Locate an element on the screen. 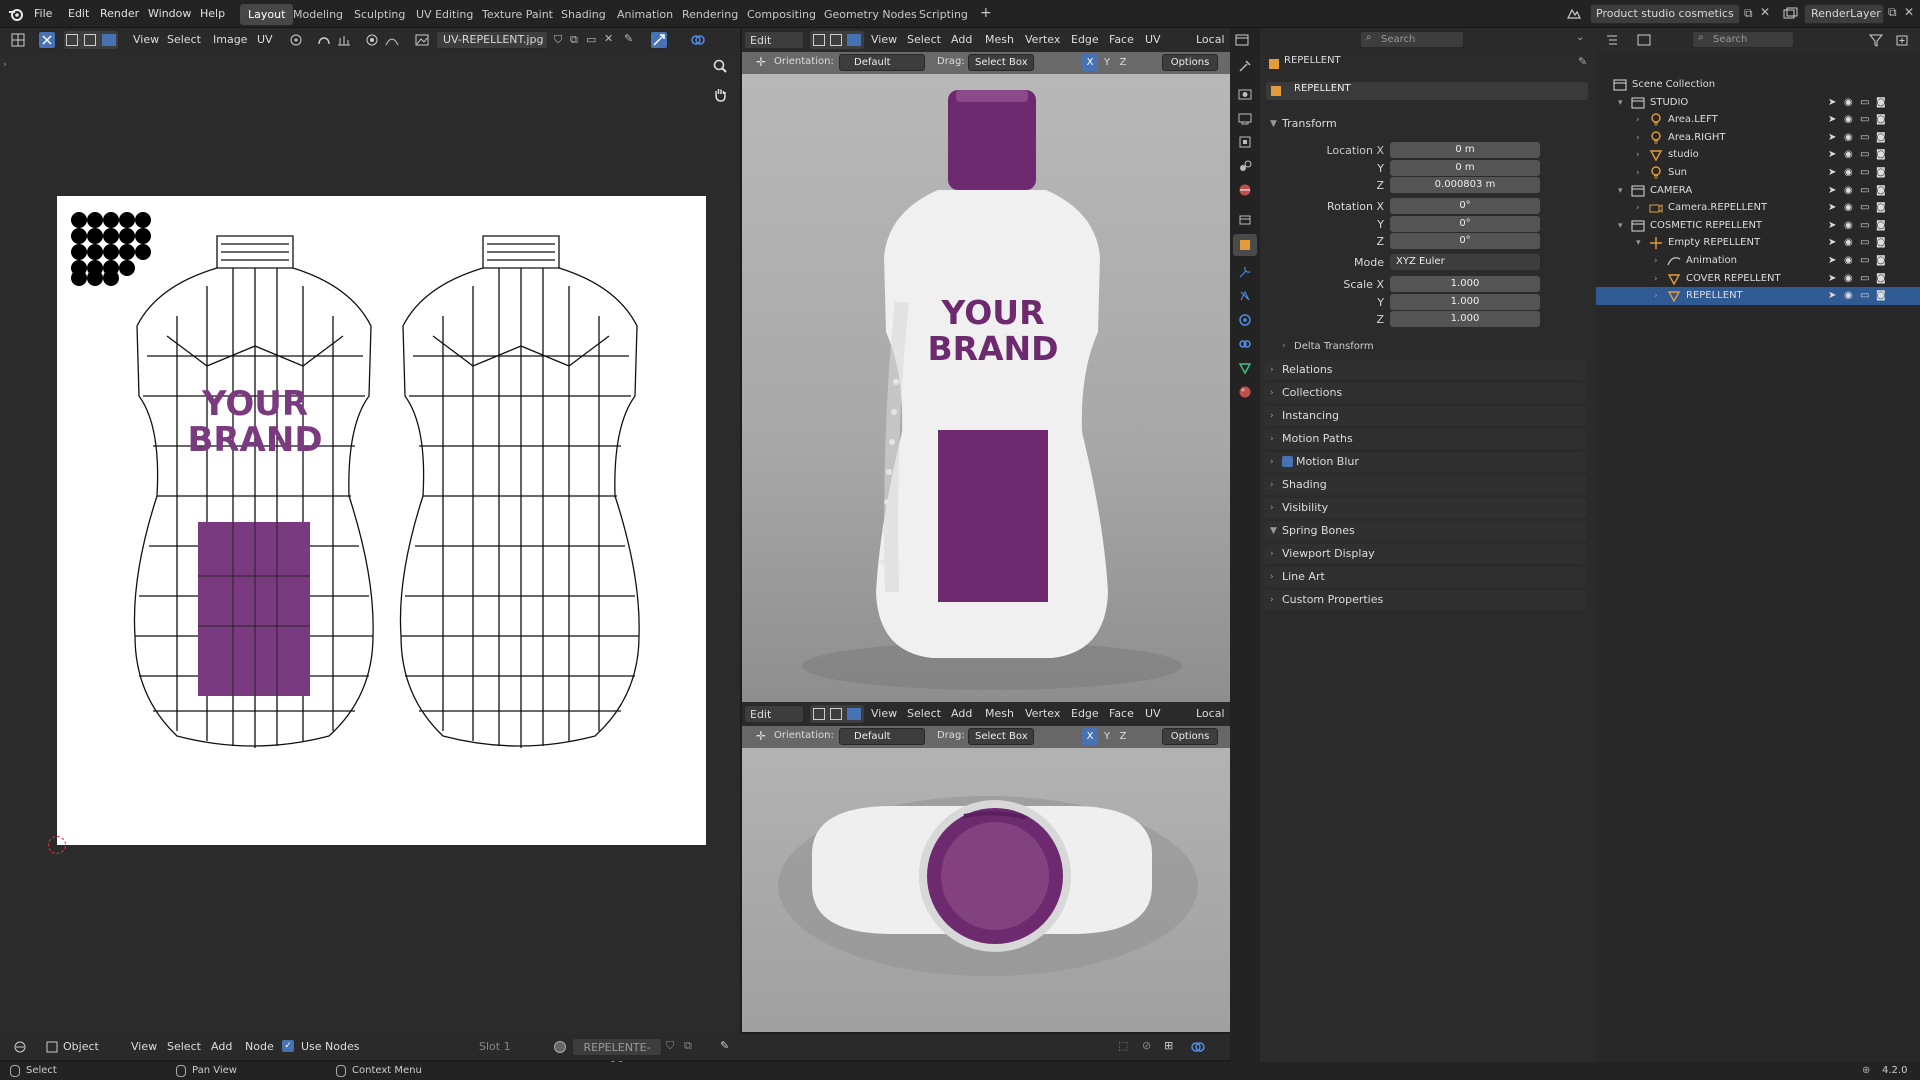 This screenshot has height=1080, width=1920. tab-geometry-nodes: Geometry Nodes is located at coordinates (870, 14).